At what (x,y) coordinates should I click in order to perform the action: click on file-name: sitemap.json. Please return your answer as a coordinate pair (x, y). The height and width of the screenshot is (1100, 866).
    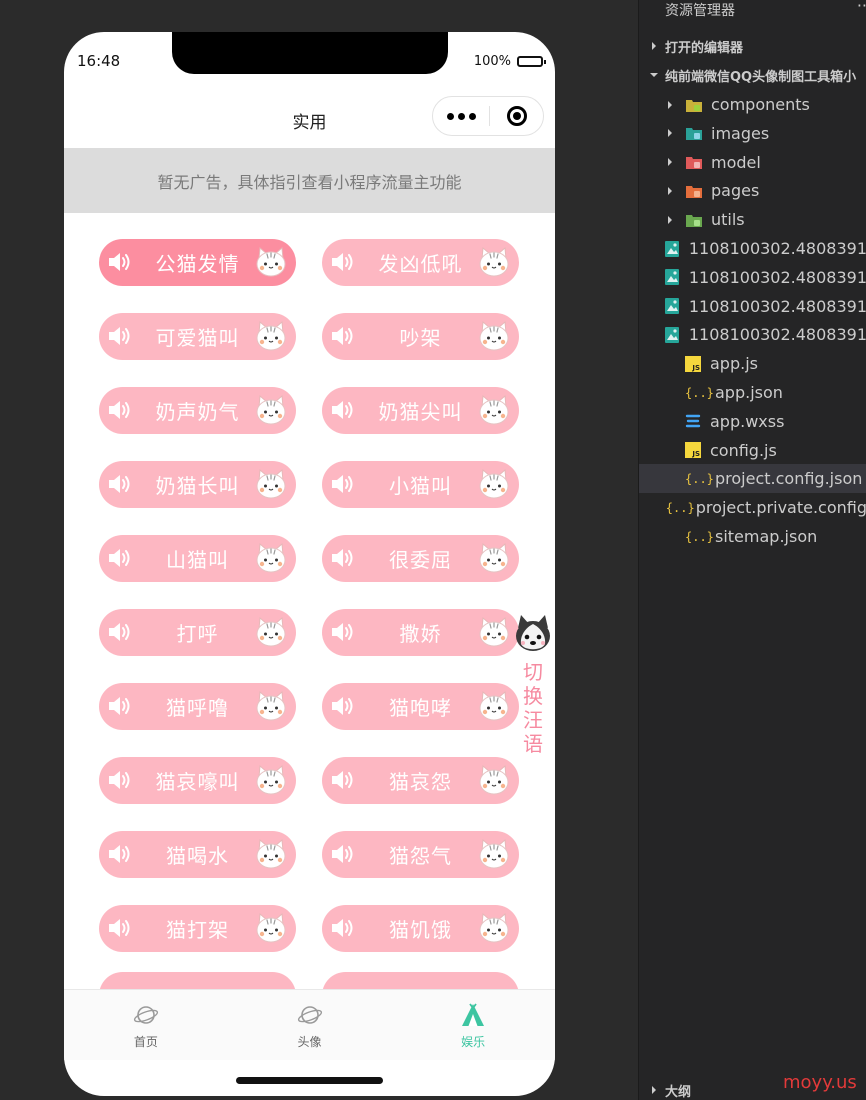
    Looking at the image, I should click on (766, 536).